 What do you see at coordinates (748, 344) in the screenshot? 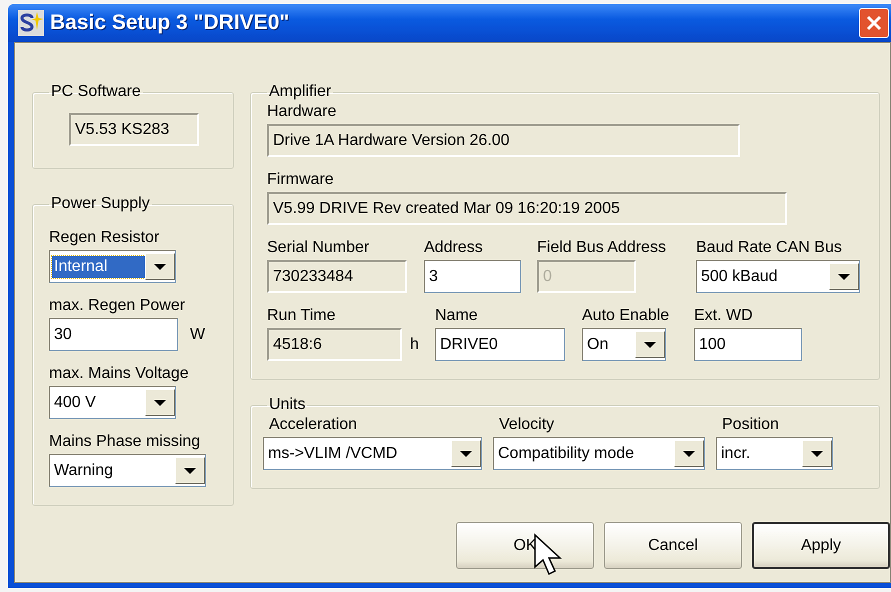
I see `input-field: 100` at bounding box center [748, 344].